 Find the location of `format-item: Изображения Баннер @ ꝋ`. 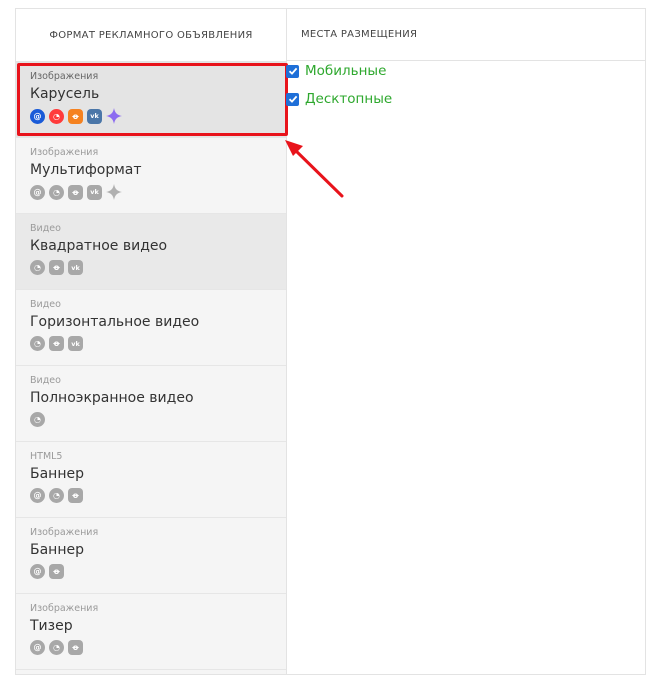

format-item: Изображения Баннер @ ꝋ is located at coordinates (151, 556).